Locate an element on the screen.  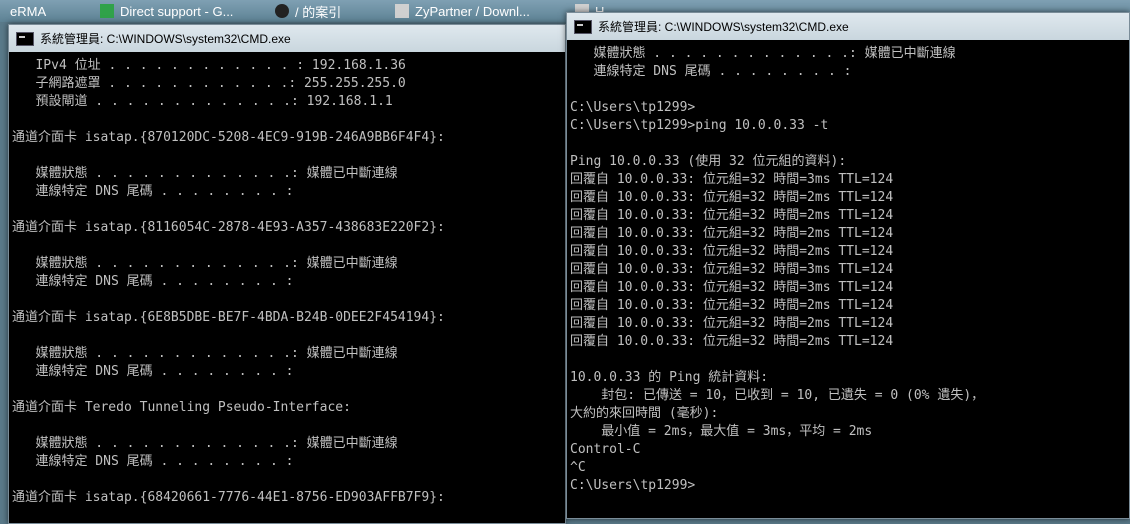
console-line: ^C is located at coordinates (578, 467).